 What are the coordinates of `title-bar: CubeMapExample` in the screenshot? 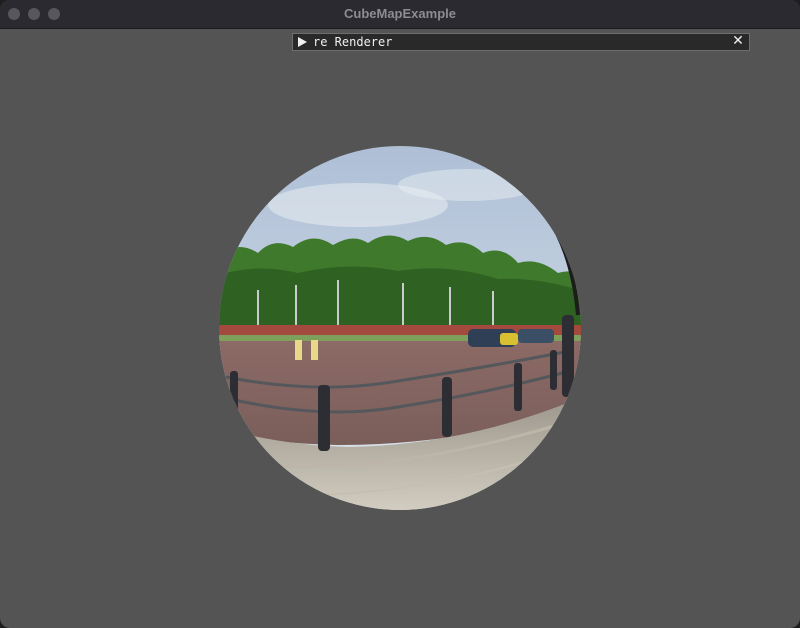 It's located at (400, 14).